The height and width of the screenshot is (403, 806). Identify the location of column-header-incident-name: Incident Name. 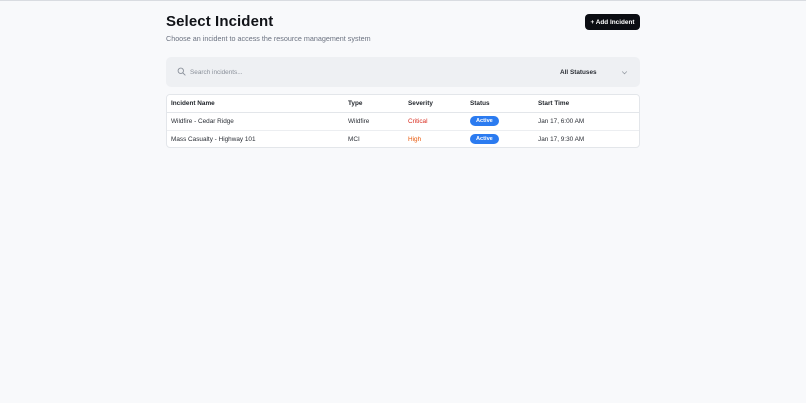
(255, 104).